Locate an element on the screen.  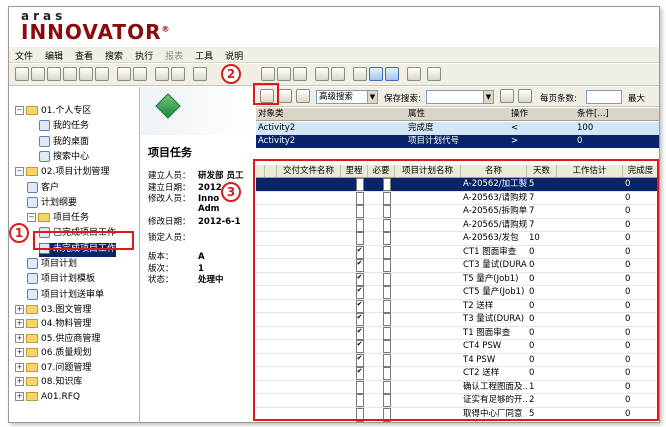
tree-item: 我的任务 is located at coordinates (64, 127).